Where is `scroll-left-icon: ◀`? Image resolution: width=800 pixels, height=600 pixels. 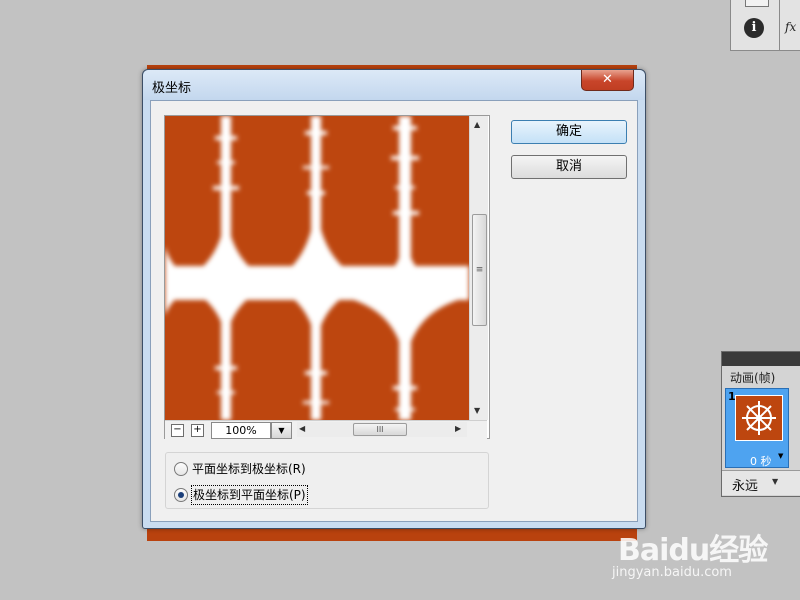
scroll-left-icon: ◀ is located at coordinates (302, 428).